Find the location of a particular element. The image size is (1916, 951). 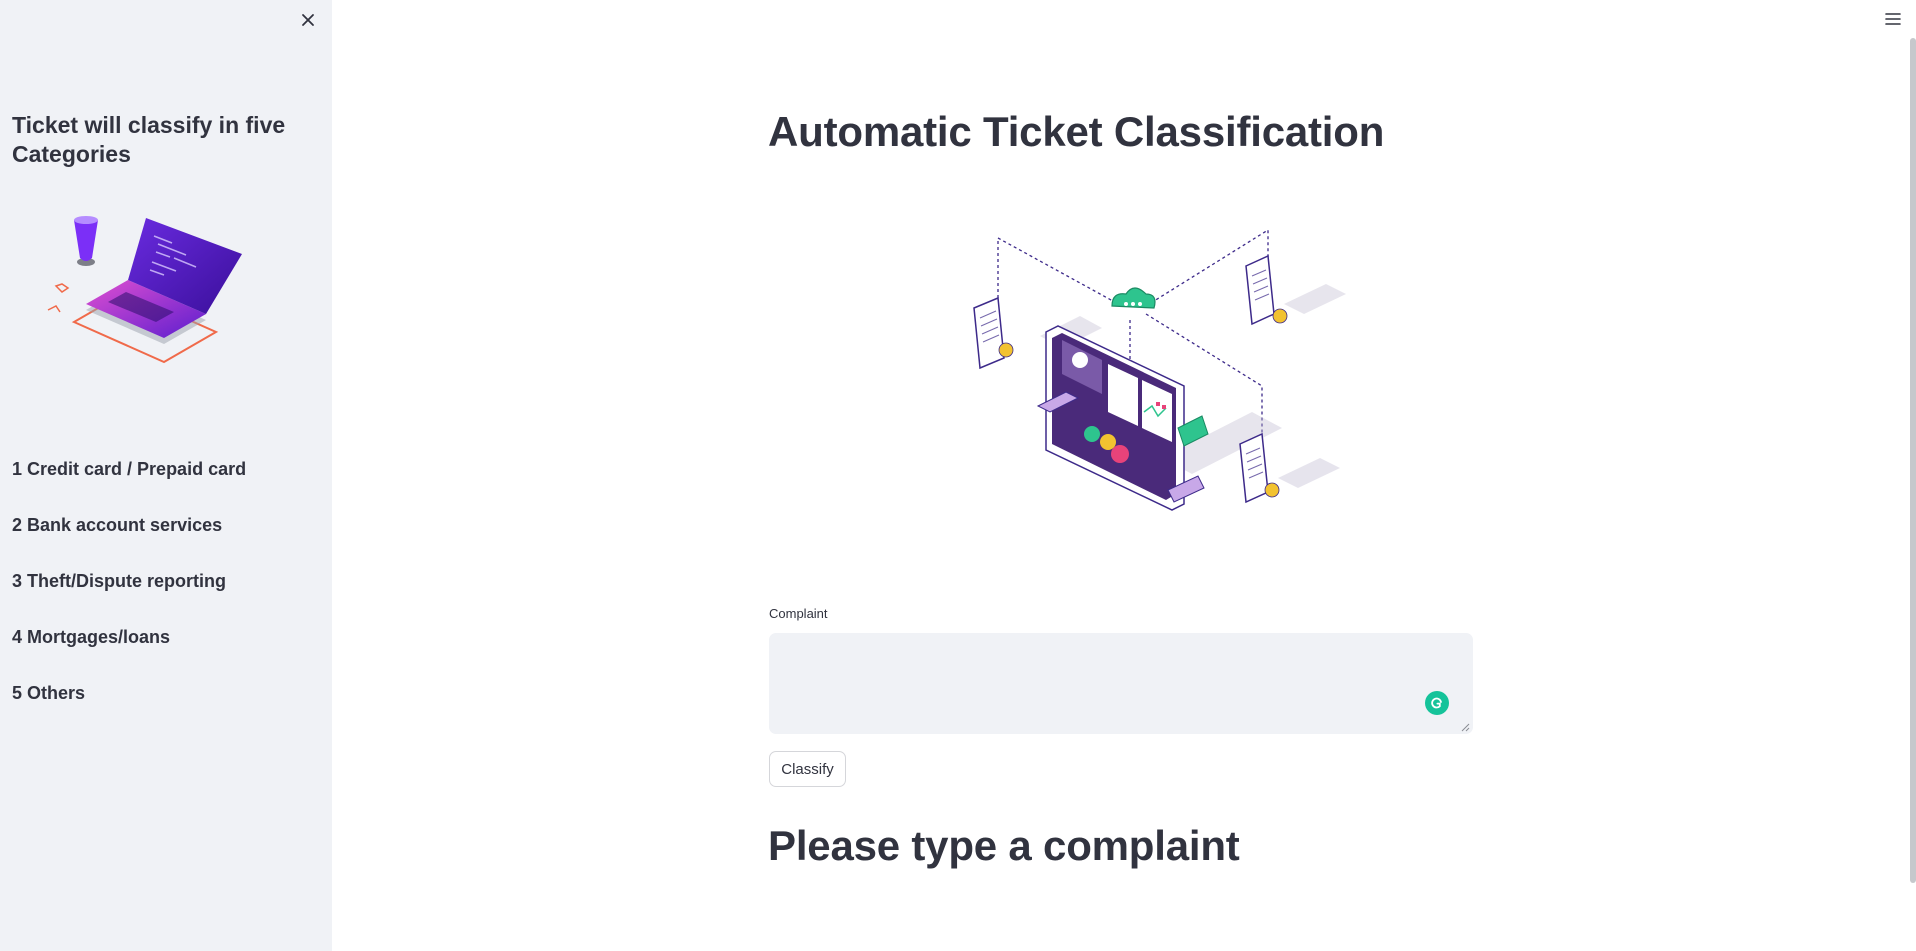

page-scrollbar is located at coordinates (1913, 460).